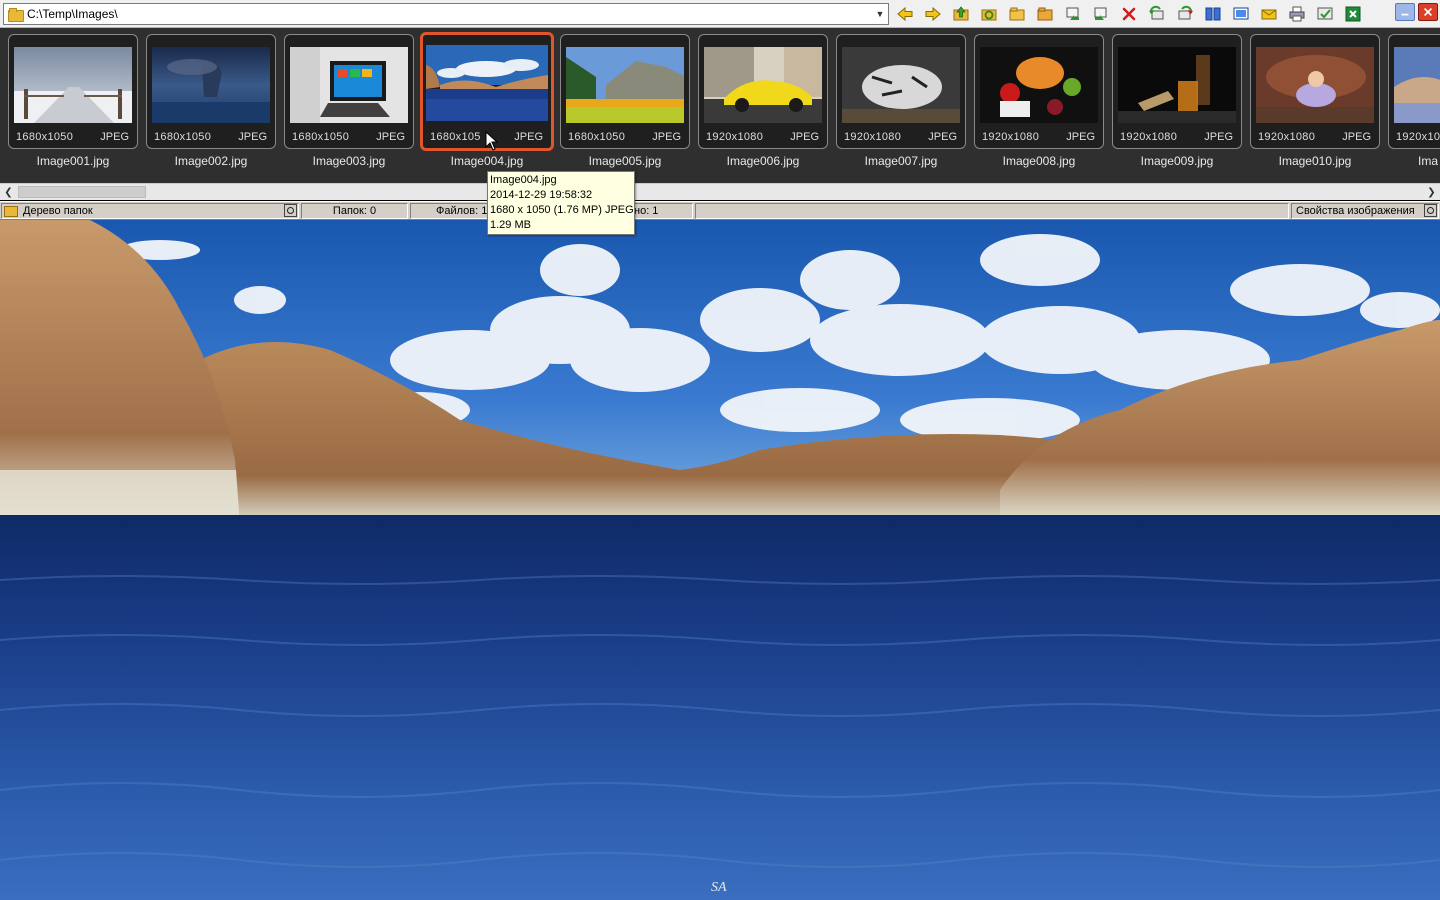 The height and width of the screenshot is (900, 1440). I want to click on window-controls, so click(1415, 12).